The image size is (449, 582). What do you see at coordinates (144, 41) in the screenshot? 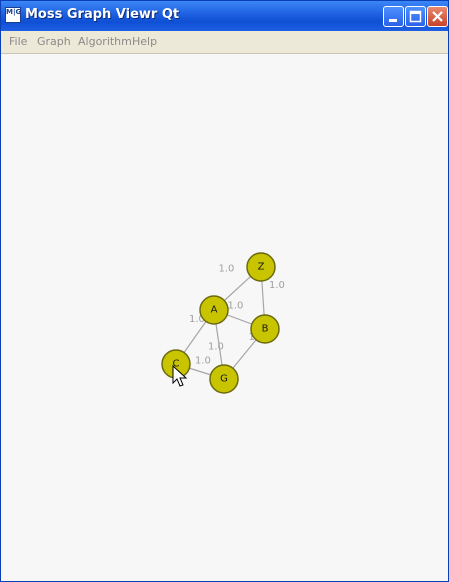
I see `menu-help: Help` at bounding box center [144, 41].